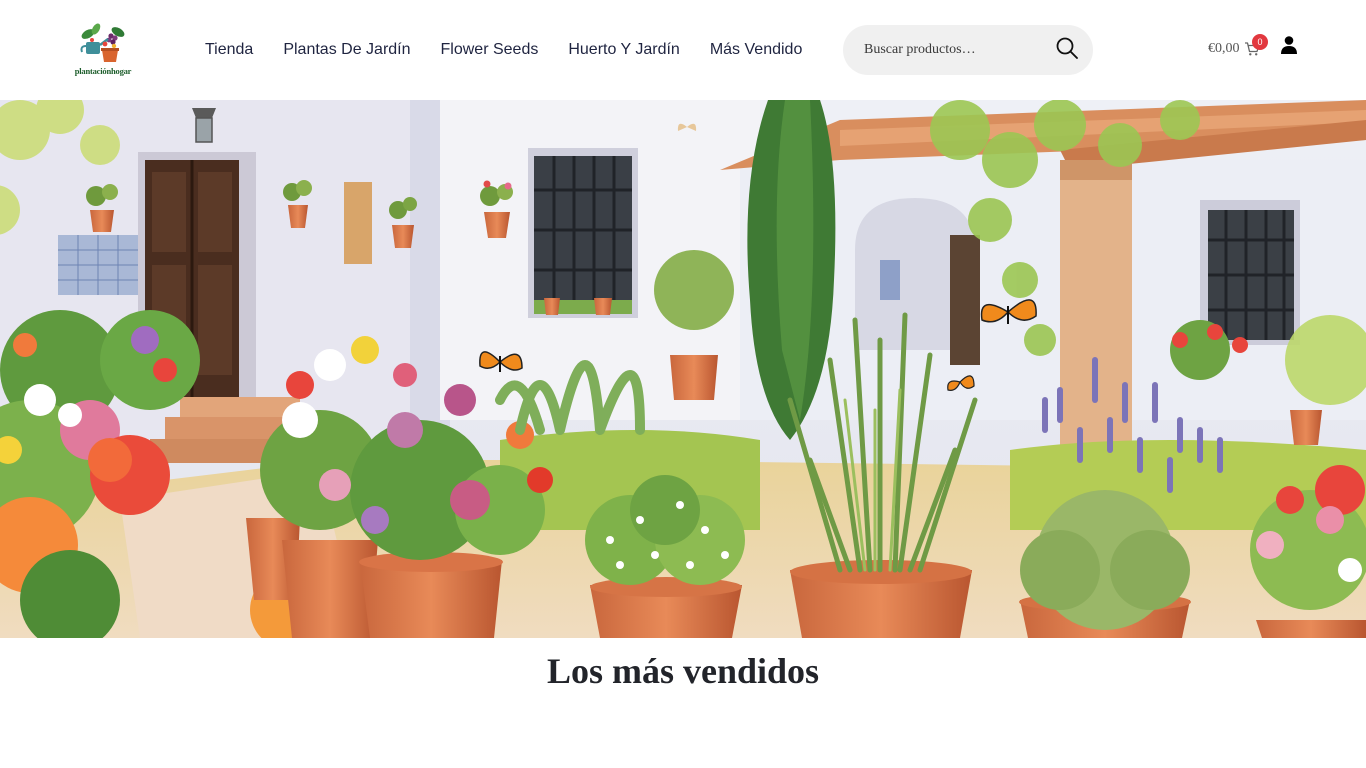  What do you see at coordinates (346, 50) in the screenshot?
I see `nav-item-plantas-de-jardin: Plantas De Jardín` at bounding box center [346, 50].